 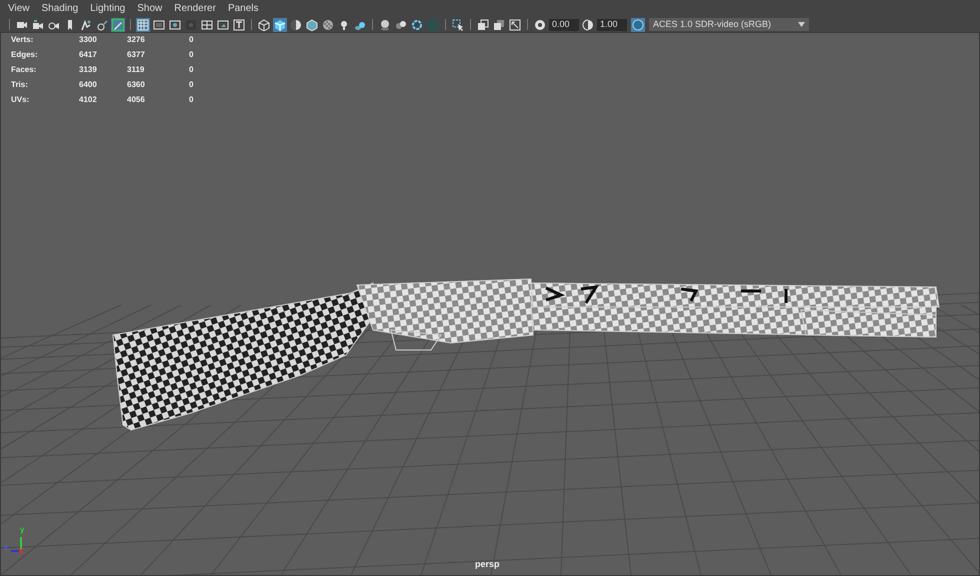 What do you see at coordinates (515, 25) in the screenshot?
I see `framed-arrow-icon` at bounding box center [515, 25].